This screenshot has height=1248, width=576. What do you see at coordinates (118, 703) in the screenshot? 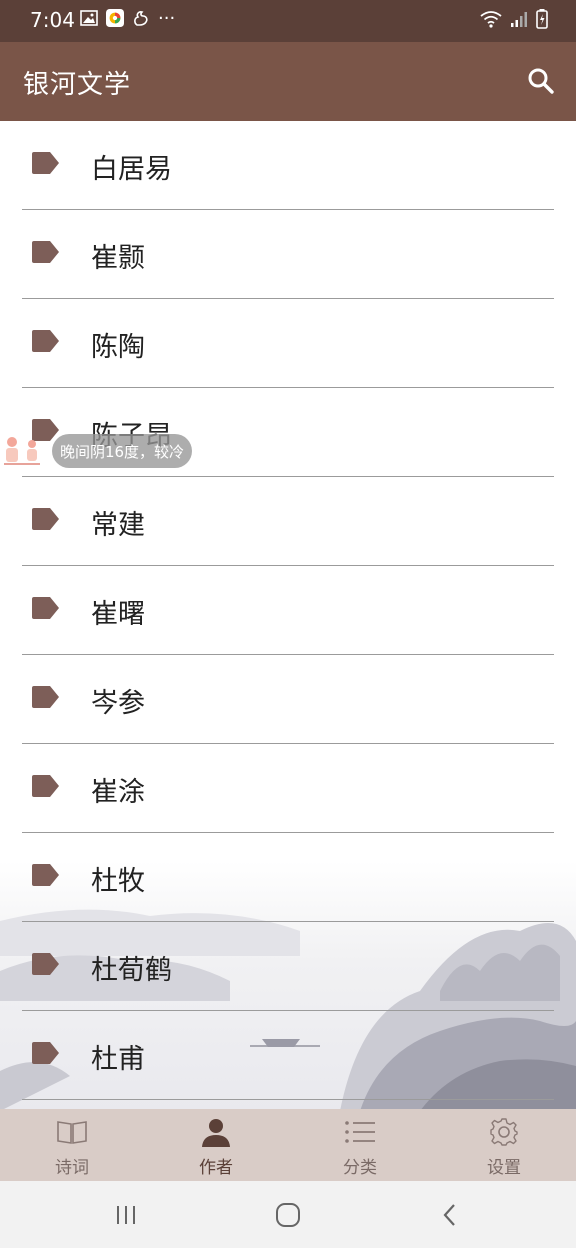
I see `author-name: 岑参` at bounding box center [118, 703].